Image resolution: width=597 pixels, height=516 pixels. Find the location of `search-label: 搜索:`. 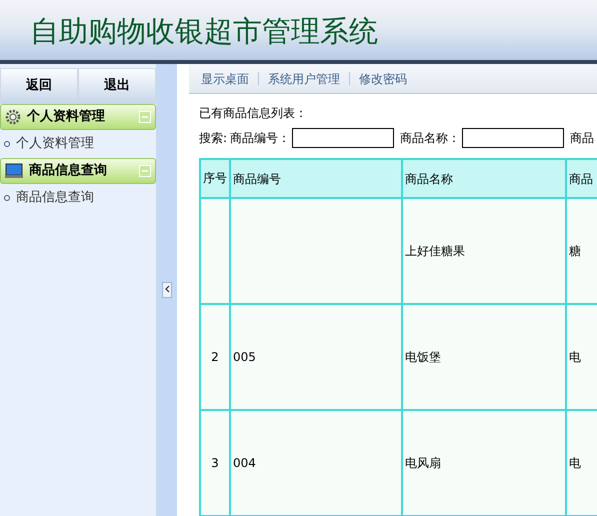

search-label: 搜索: is located at coordinates (213, 138).